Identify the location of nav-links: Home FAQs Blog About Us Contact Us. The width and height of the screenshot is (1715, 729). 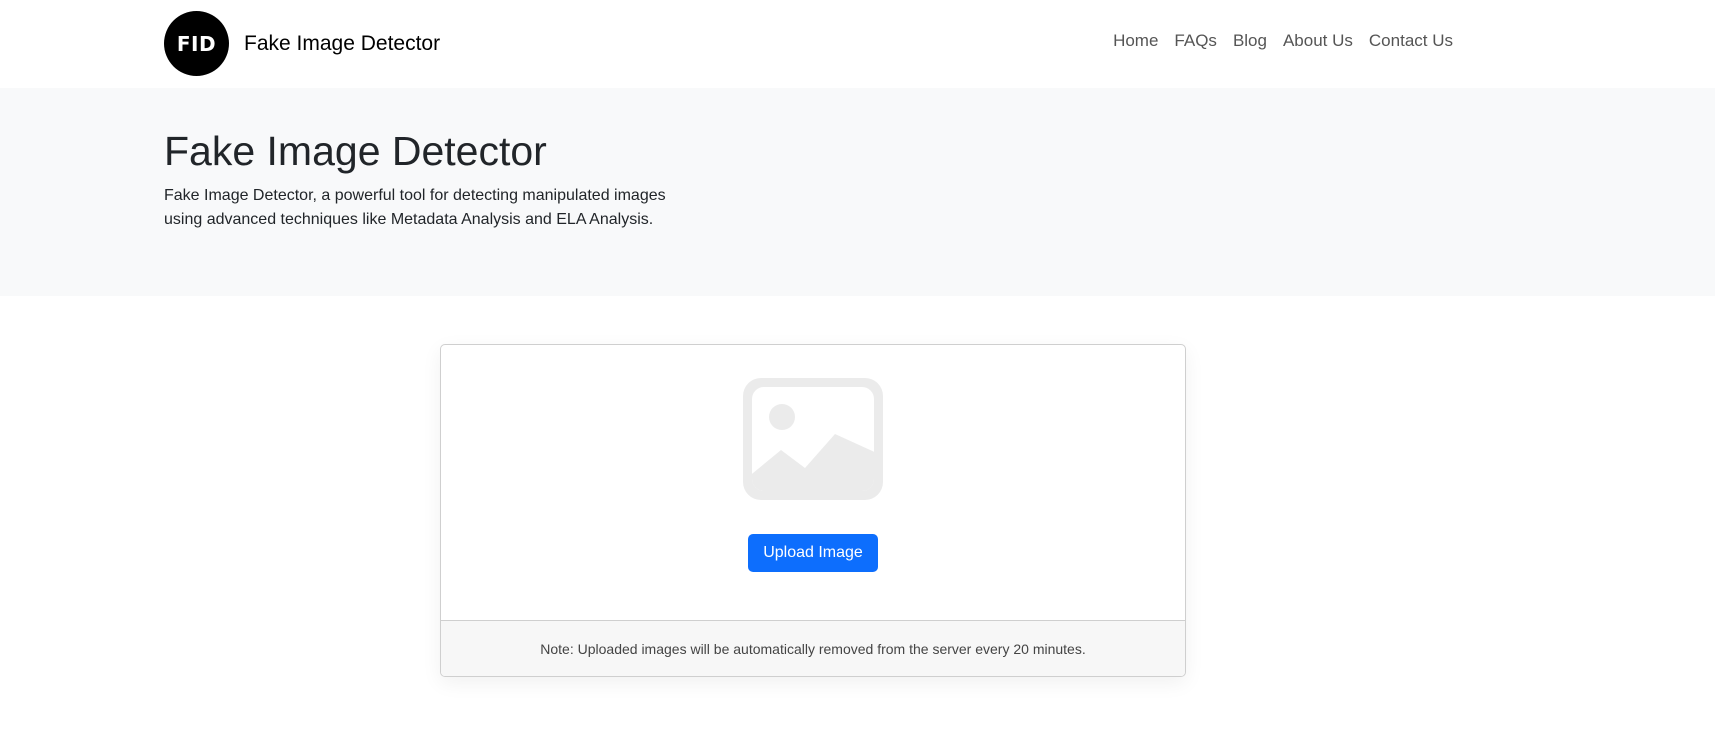
(1275, 41).